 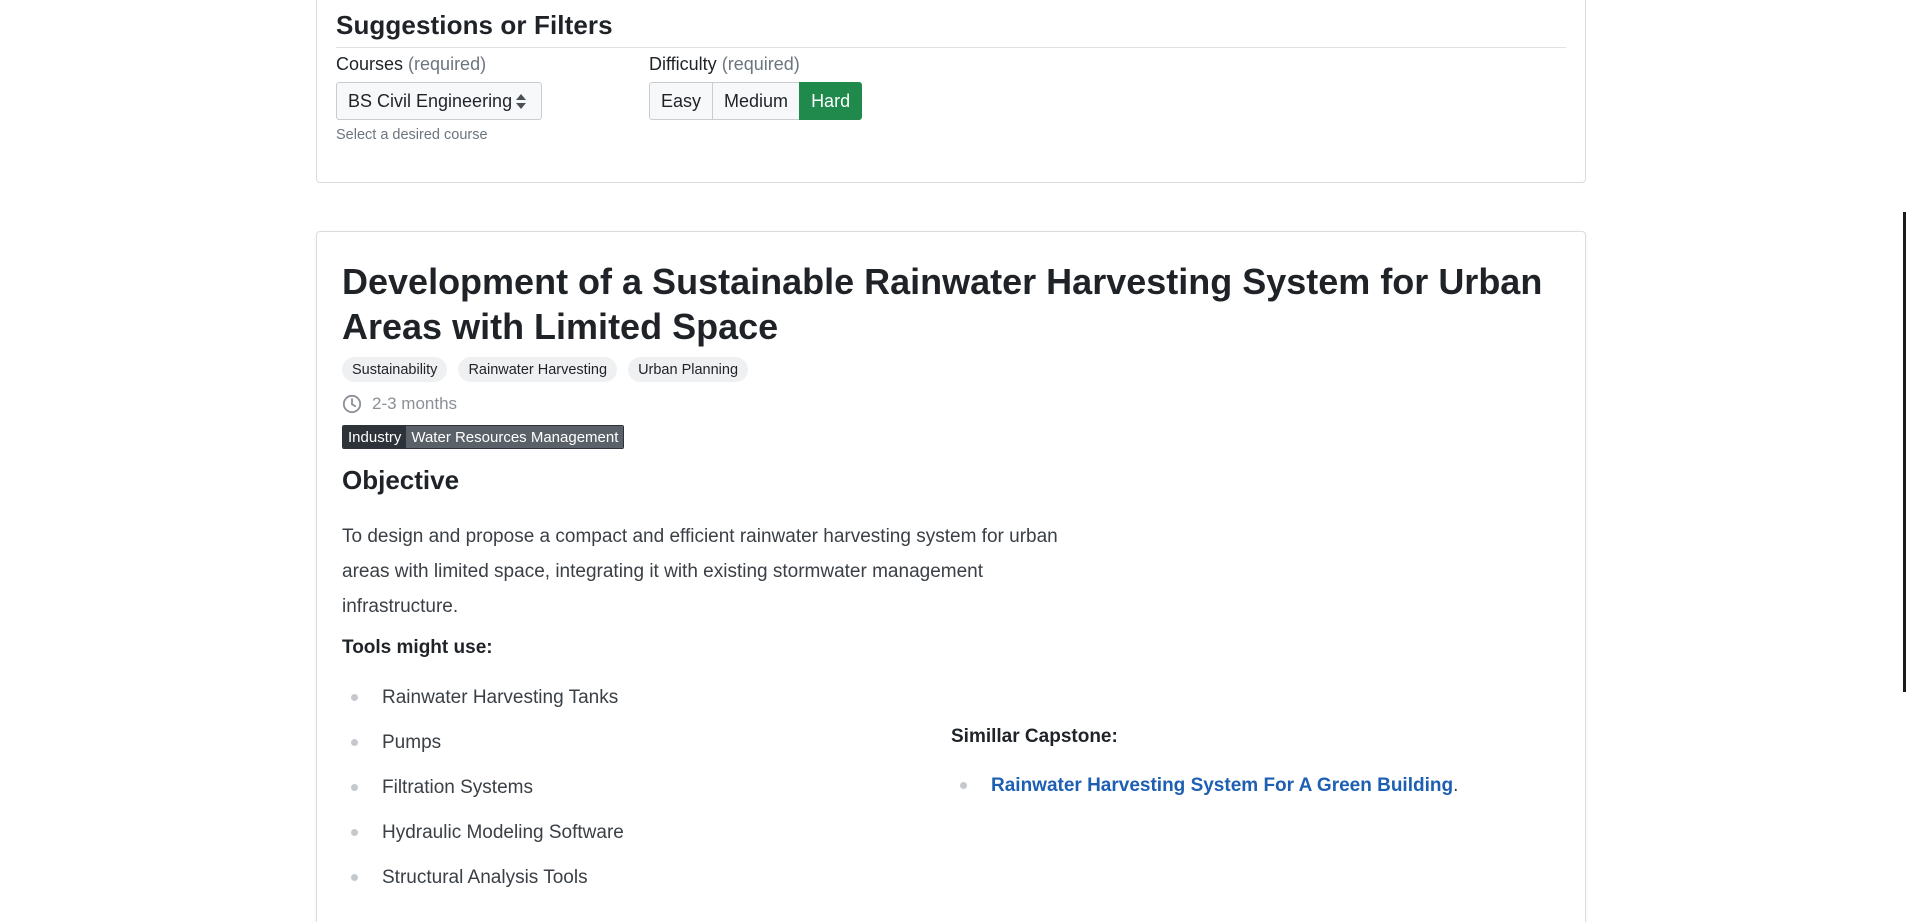 I want to click on tool-label: Structural Analysis Tools, so click(x=485, y=877).